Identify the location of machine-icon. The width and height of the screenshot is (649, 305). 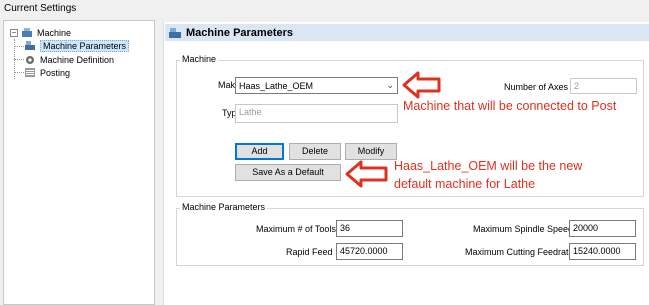
(27, 32).